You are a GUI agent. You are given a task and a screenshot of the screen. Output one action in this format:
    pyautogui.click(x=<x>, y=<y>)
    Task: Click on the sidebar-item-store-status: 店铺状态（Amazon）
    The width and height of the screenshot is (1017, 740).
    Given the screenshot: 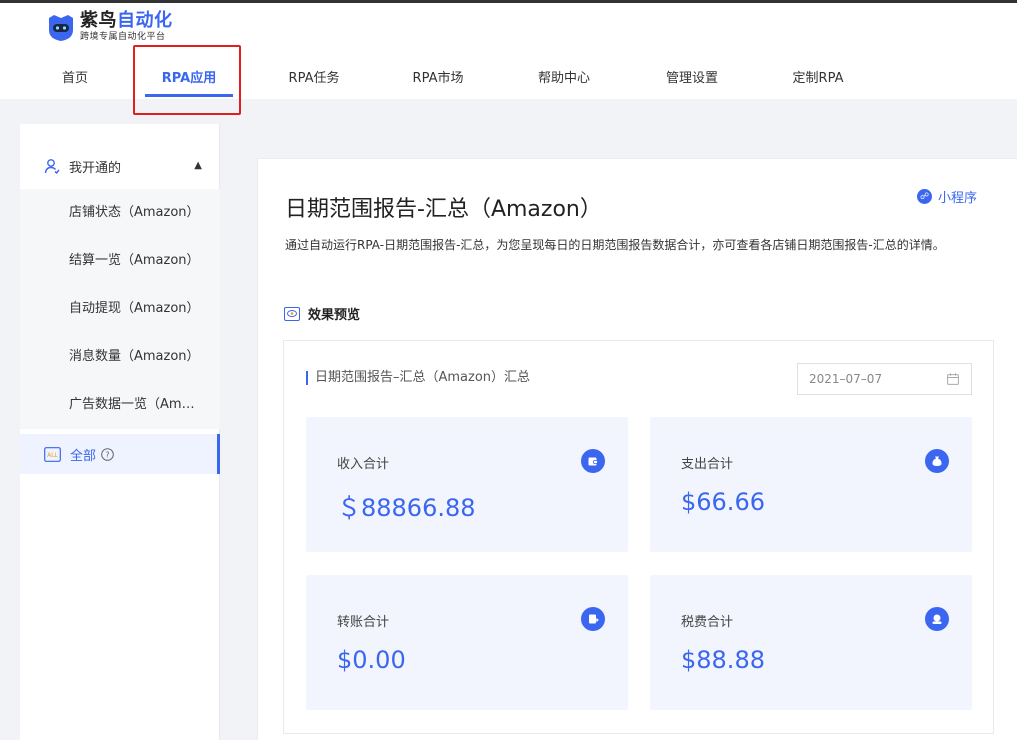 What is the action you would take?
    pyautogui.click(x=120, y=213)
    